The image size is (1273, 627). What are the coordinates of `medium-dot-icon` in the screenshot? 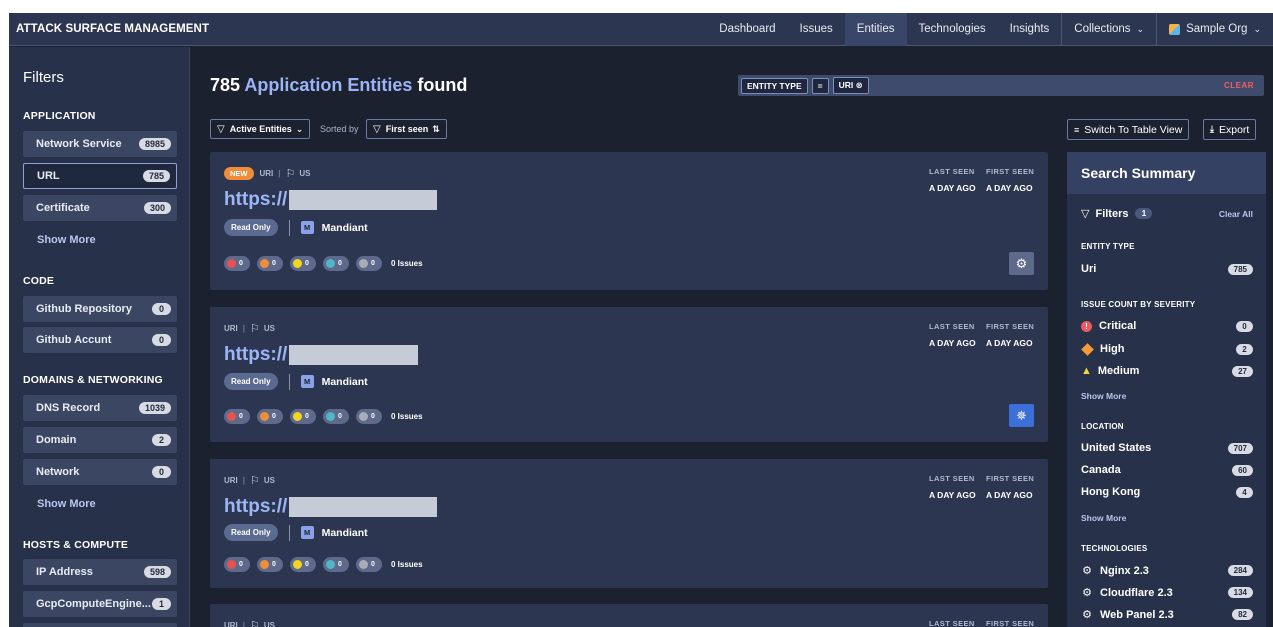 It's located at (297, 263).